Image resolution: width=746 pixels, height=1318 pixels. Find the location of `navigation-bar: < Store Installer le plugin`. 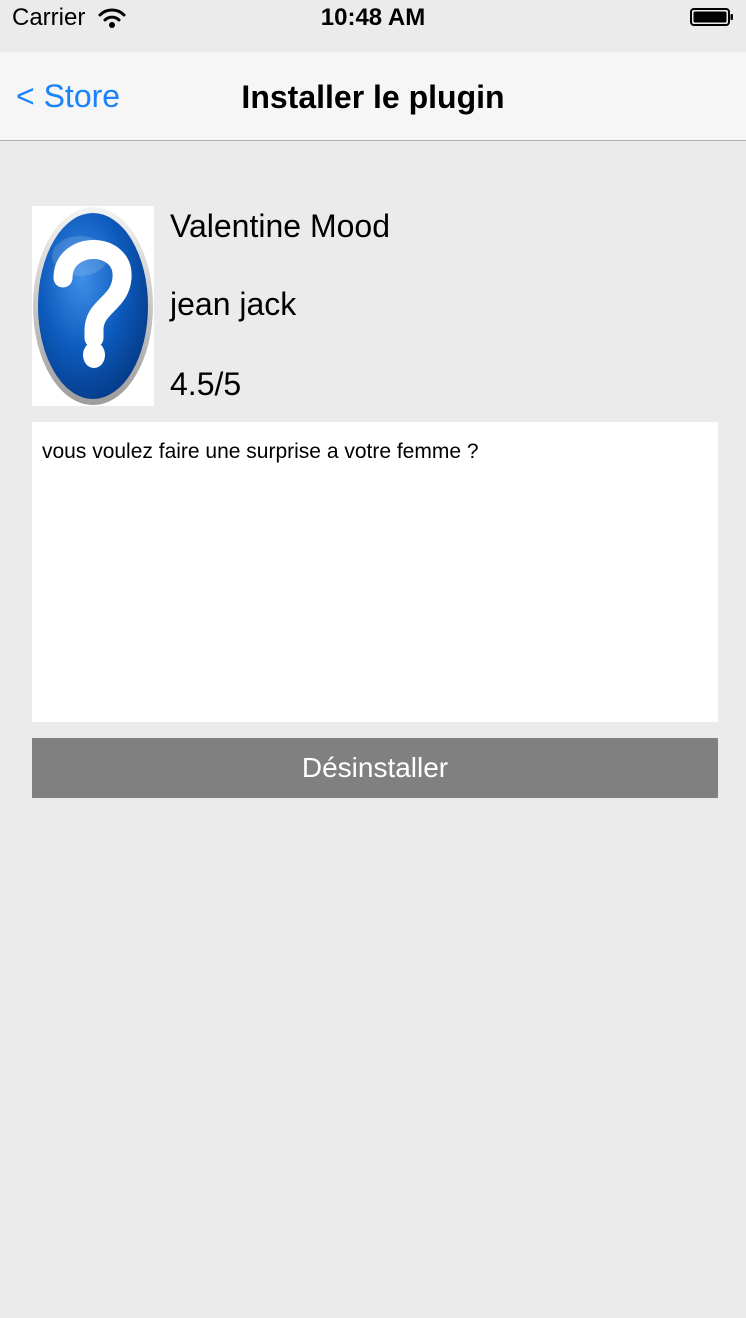

navigation-bar: < Store Installer le plugin is located at coordinates (373, 96).